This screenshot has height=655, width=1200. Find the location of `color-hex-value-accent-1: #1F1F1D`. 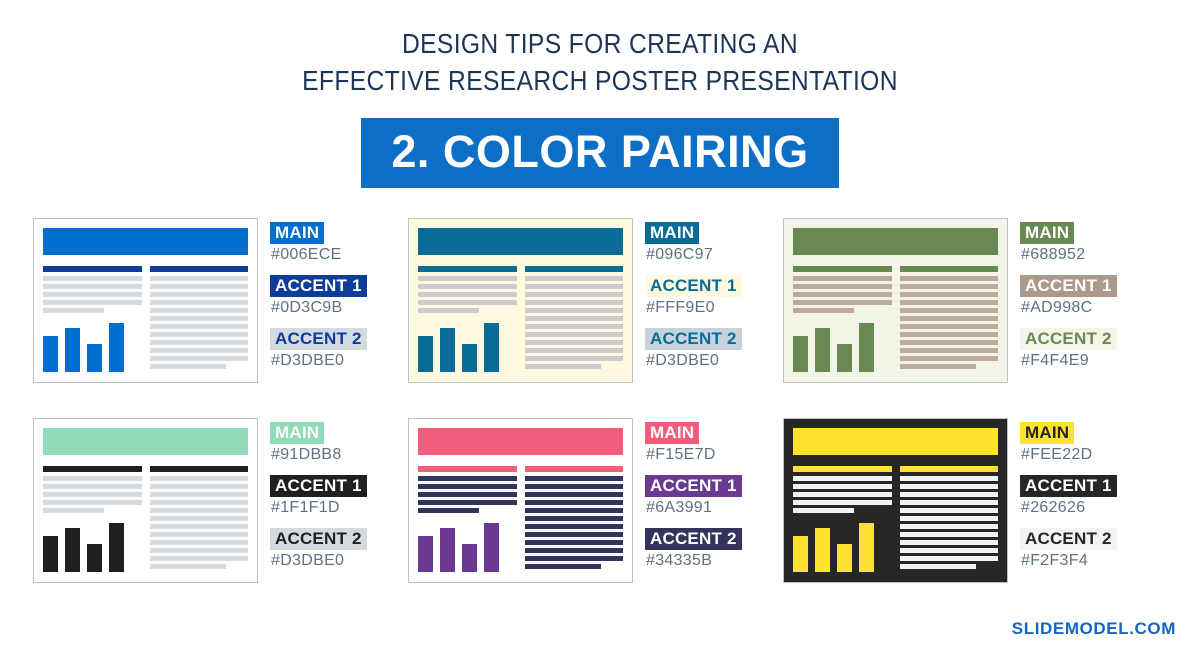

color-hex-value-accent-1: #1F1F1D is located at coordinates (305, 508).